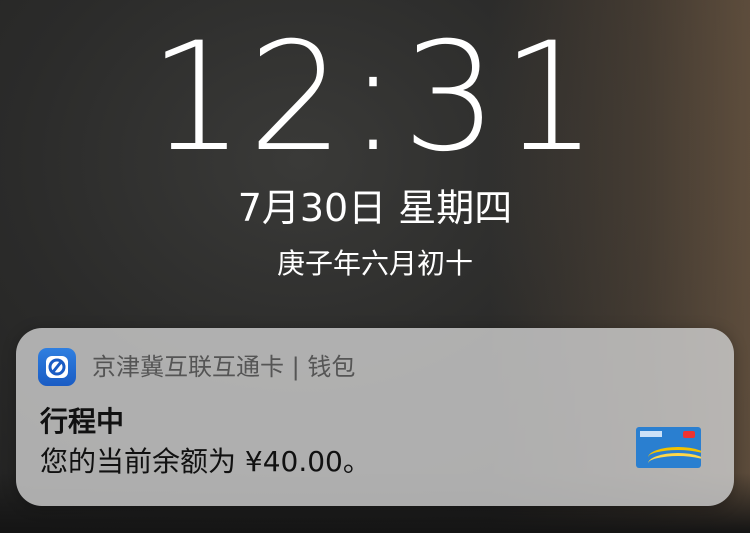  Describe the element at coordinates (57, 367) in the screenshot. I see `wallet-app-icon` at that location.